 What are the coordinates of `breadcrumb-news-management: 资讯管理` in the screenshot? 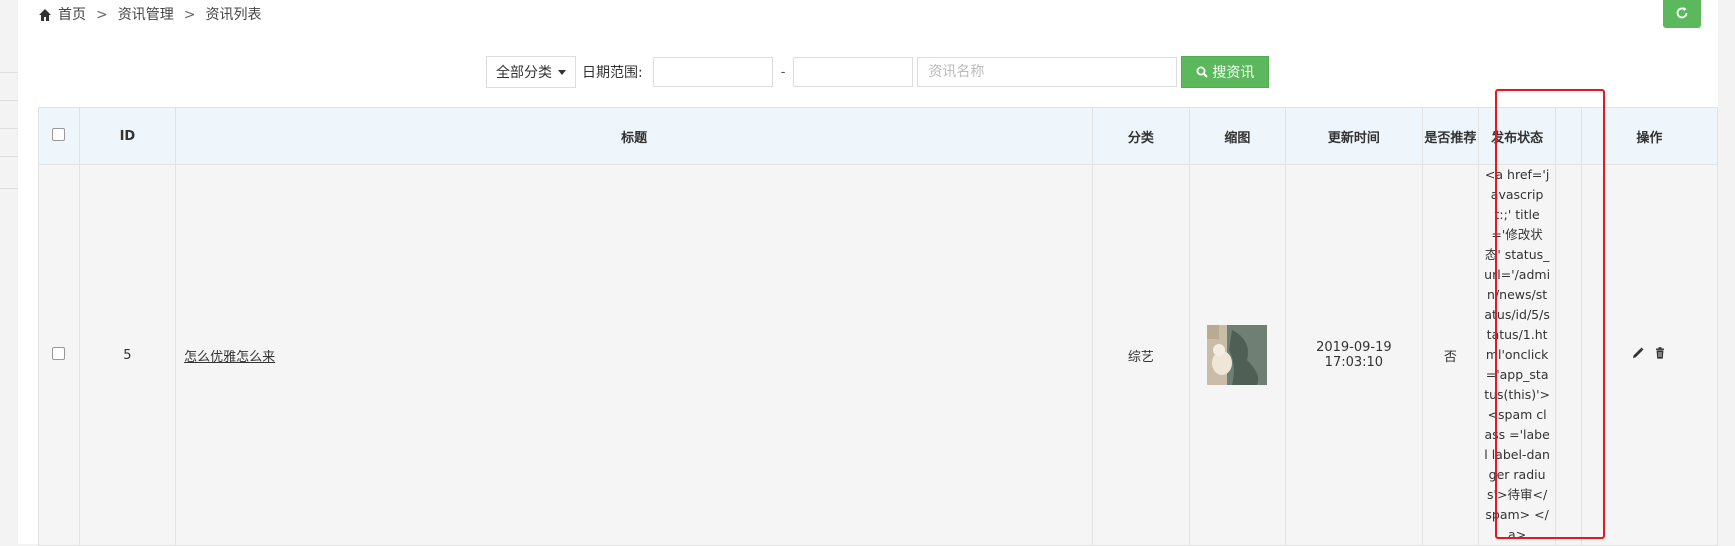 It's located at (146, 15).